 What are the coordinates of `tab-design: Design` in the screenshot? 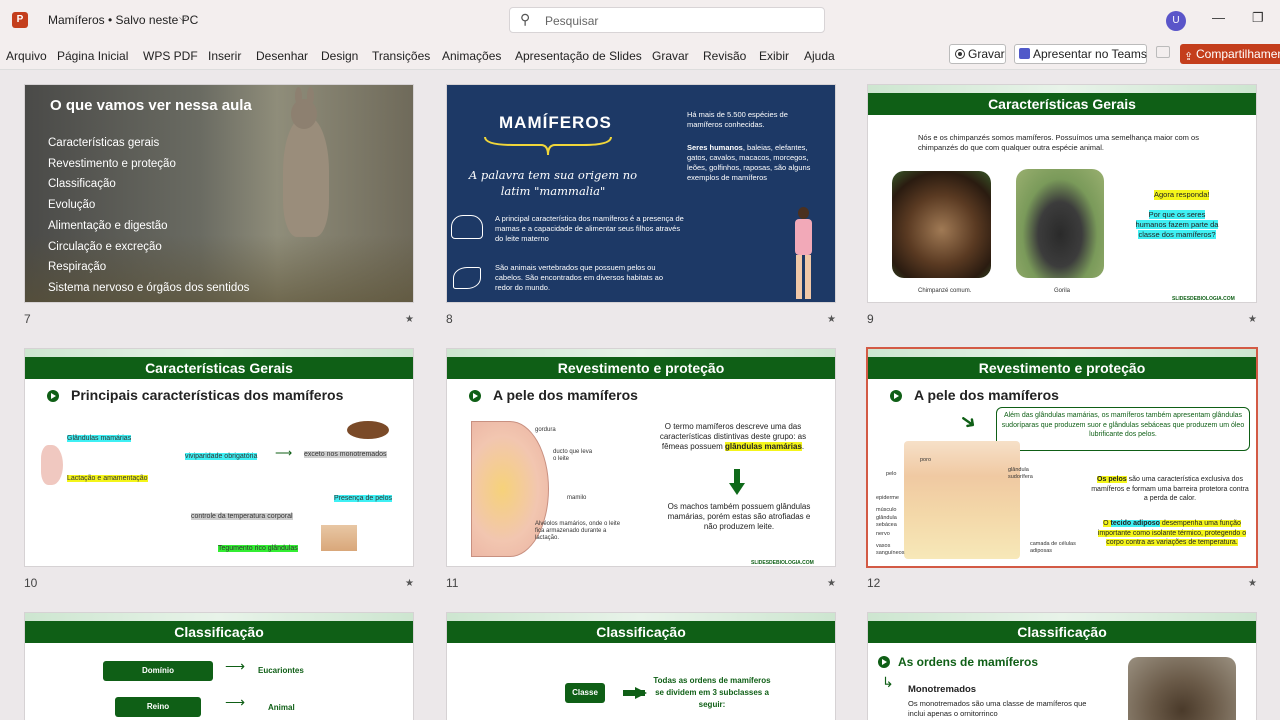 It's located at (339, 56).